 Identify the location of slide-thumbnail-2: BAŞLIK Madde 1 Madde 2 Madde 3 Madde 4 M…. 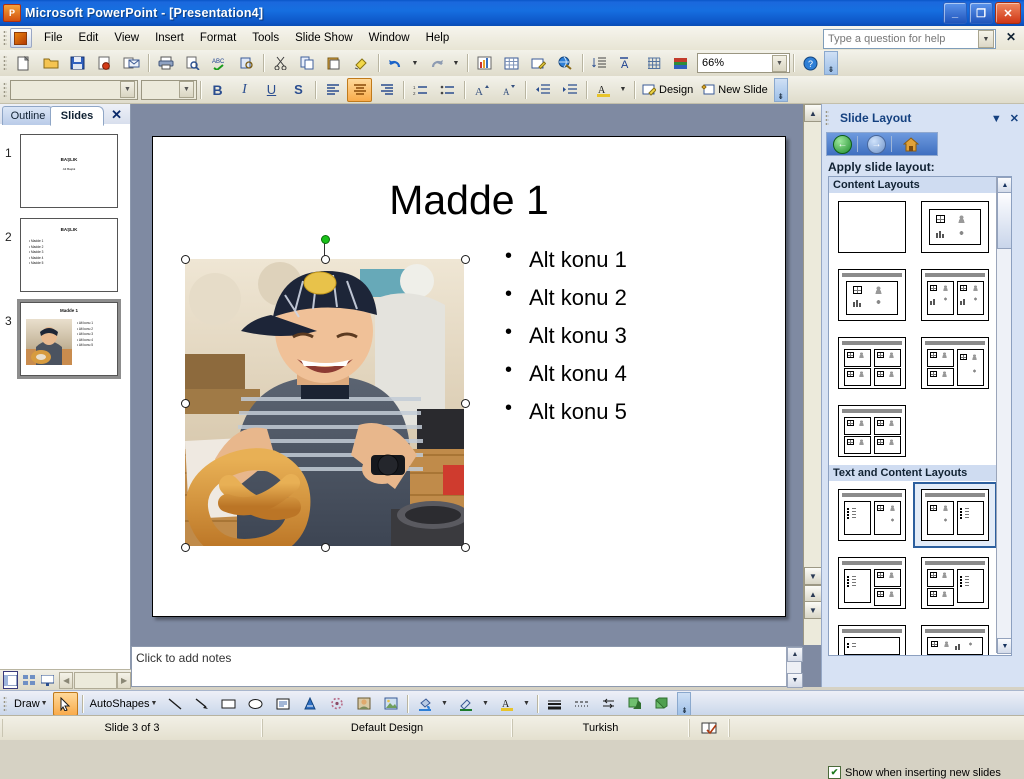
(69, 255).